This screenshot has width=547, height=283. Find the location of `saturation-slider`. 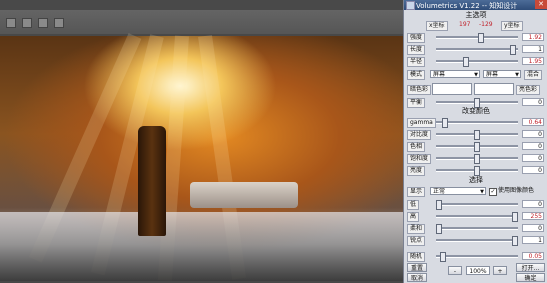

saturation-slider is located at coordinates (477, 159).